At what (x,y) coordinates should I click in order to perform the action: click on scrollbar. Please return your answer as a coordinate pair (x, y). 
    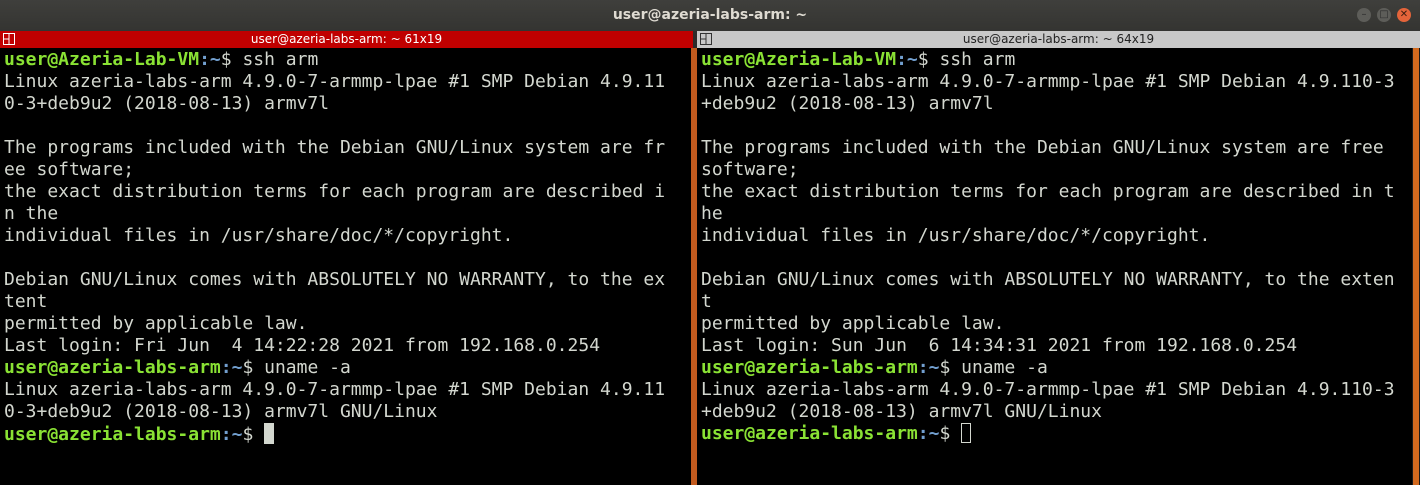
    Looking at the image, I should click on (1416, 266).